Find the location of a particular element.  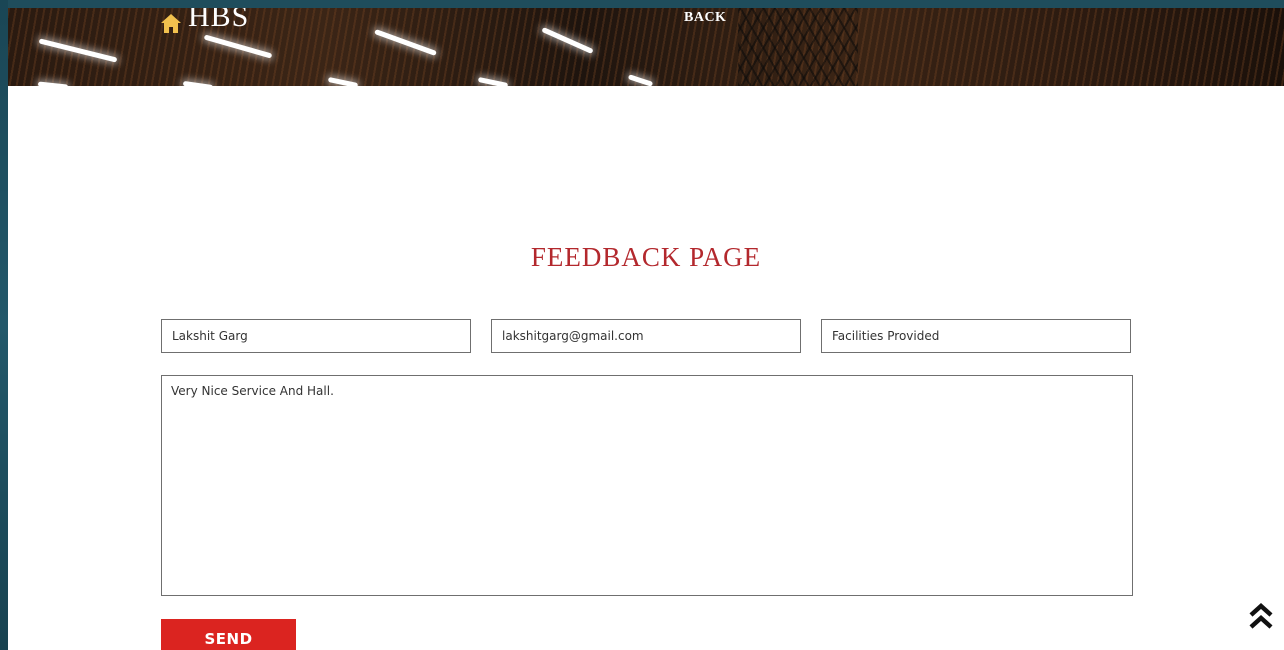

page-title: FEEDBACK PAGE is located at coordinates (646, 257).